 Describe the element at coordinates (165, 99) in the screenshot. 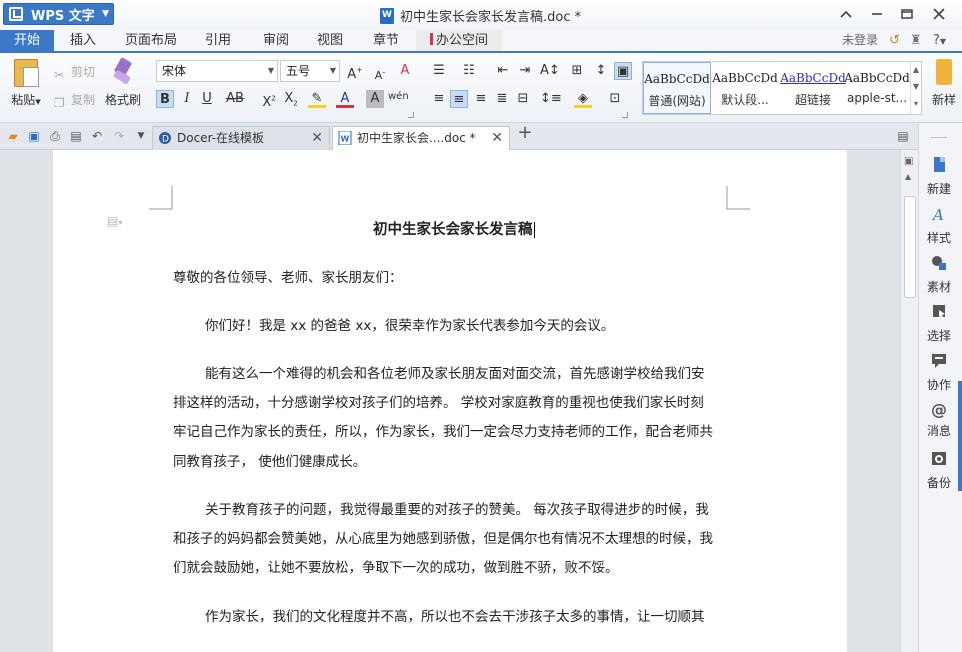

I see `bold-button: B` at that location.